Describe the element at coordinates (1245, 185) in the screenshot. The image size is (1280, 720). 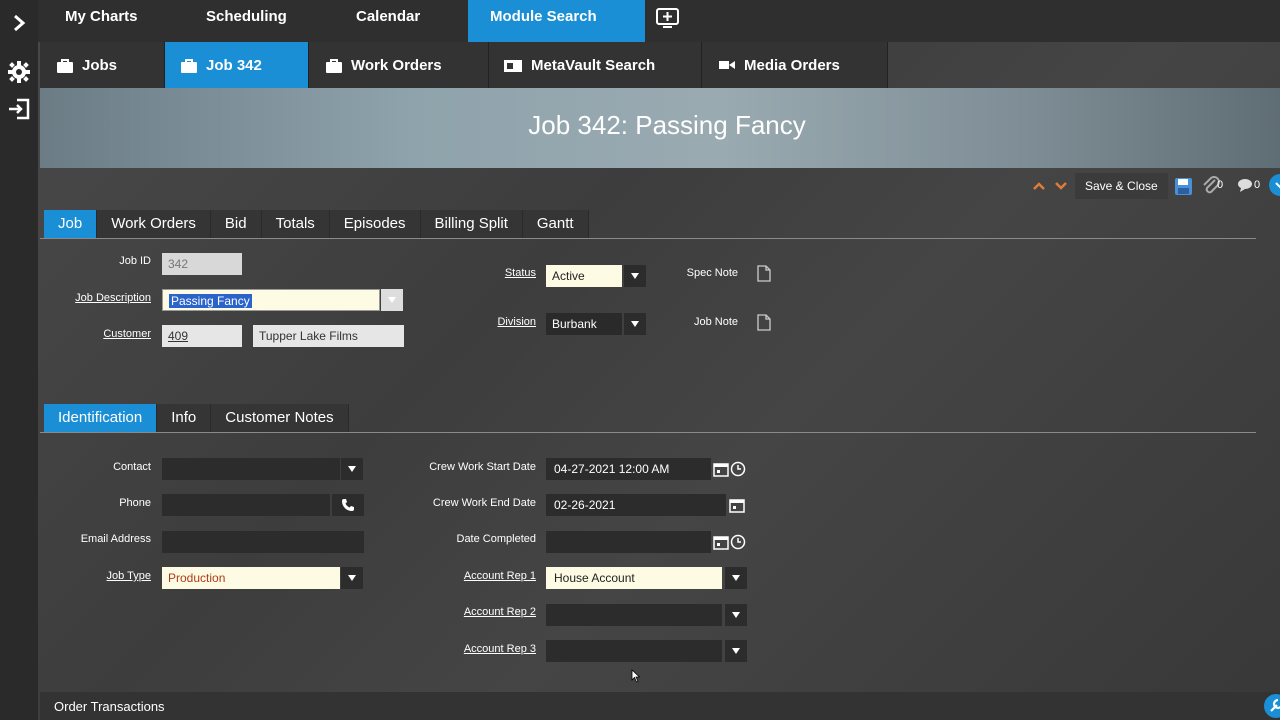
I see `comment-icon` at that location.